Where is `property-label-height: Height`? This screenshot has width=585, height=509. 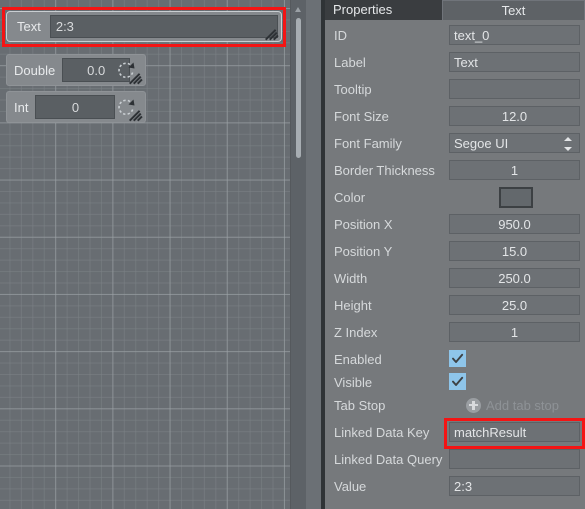 property-label-height: Height is located at coordinates (353, 305).